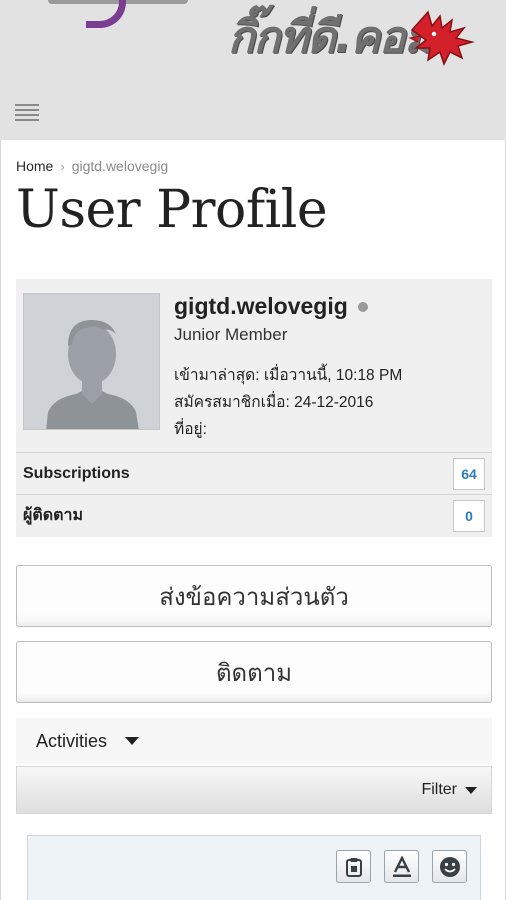  I want to click on logo-swoosh, so click(106, 14).